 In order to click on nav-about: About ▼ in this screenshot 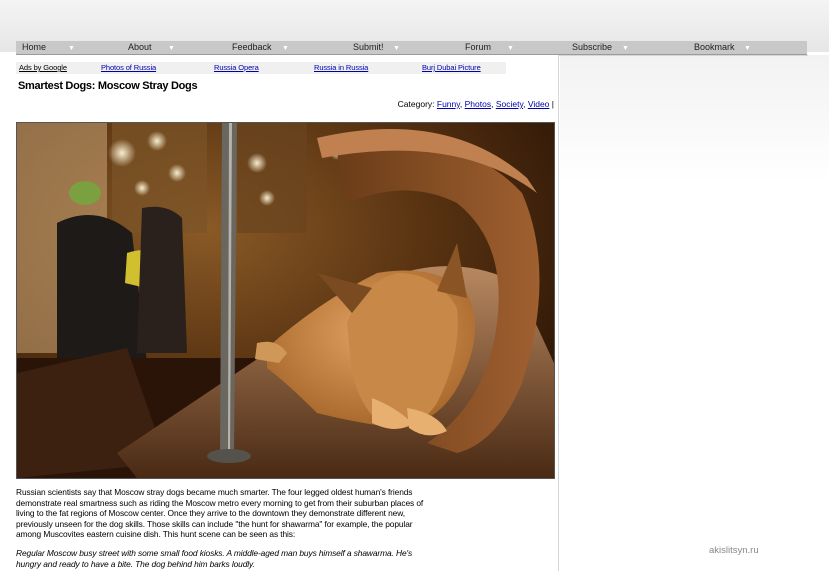, I will do `click(151, 47)`.